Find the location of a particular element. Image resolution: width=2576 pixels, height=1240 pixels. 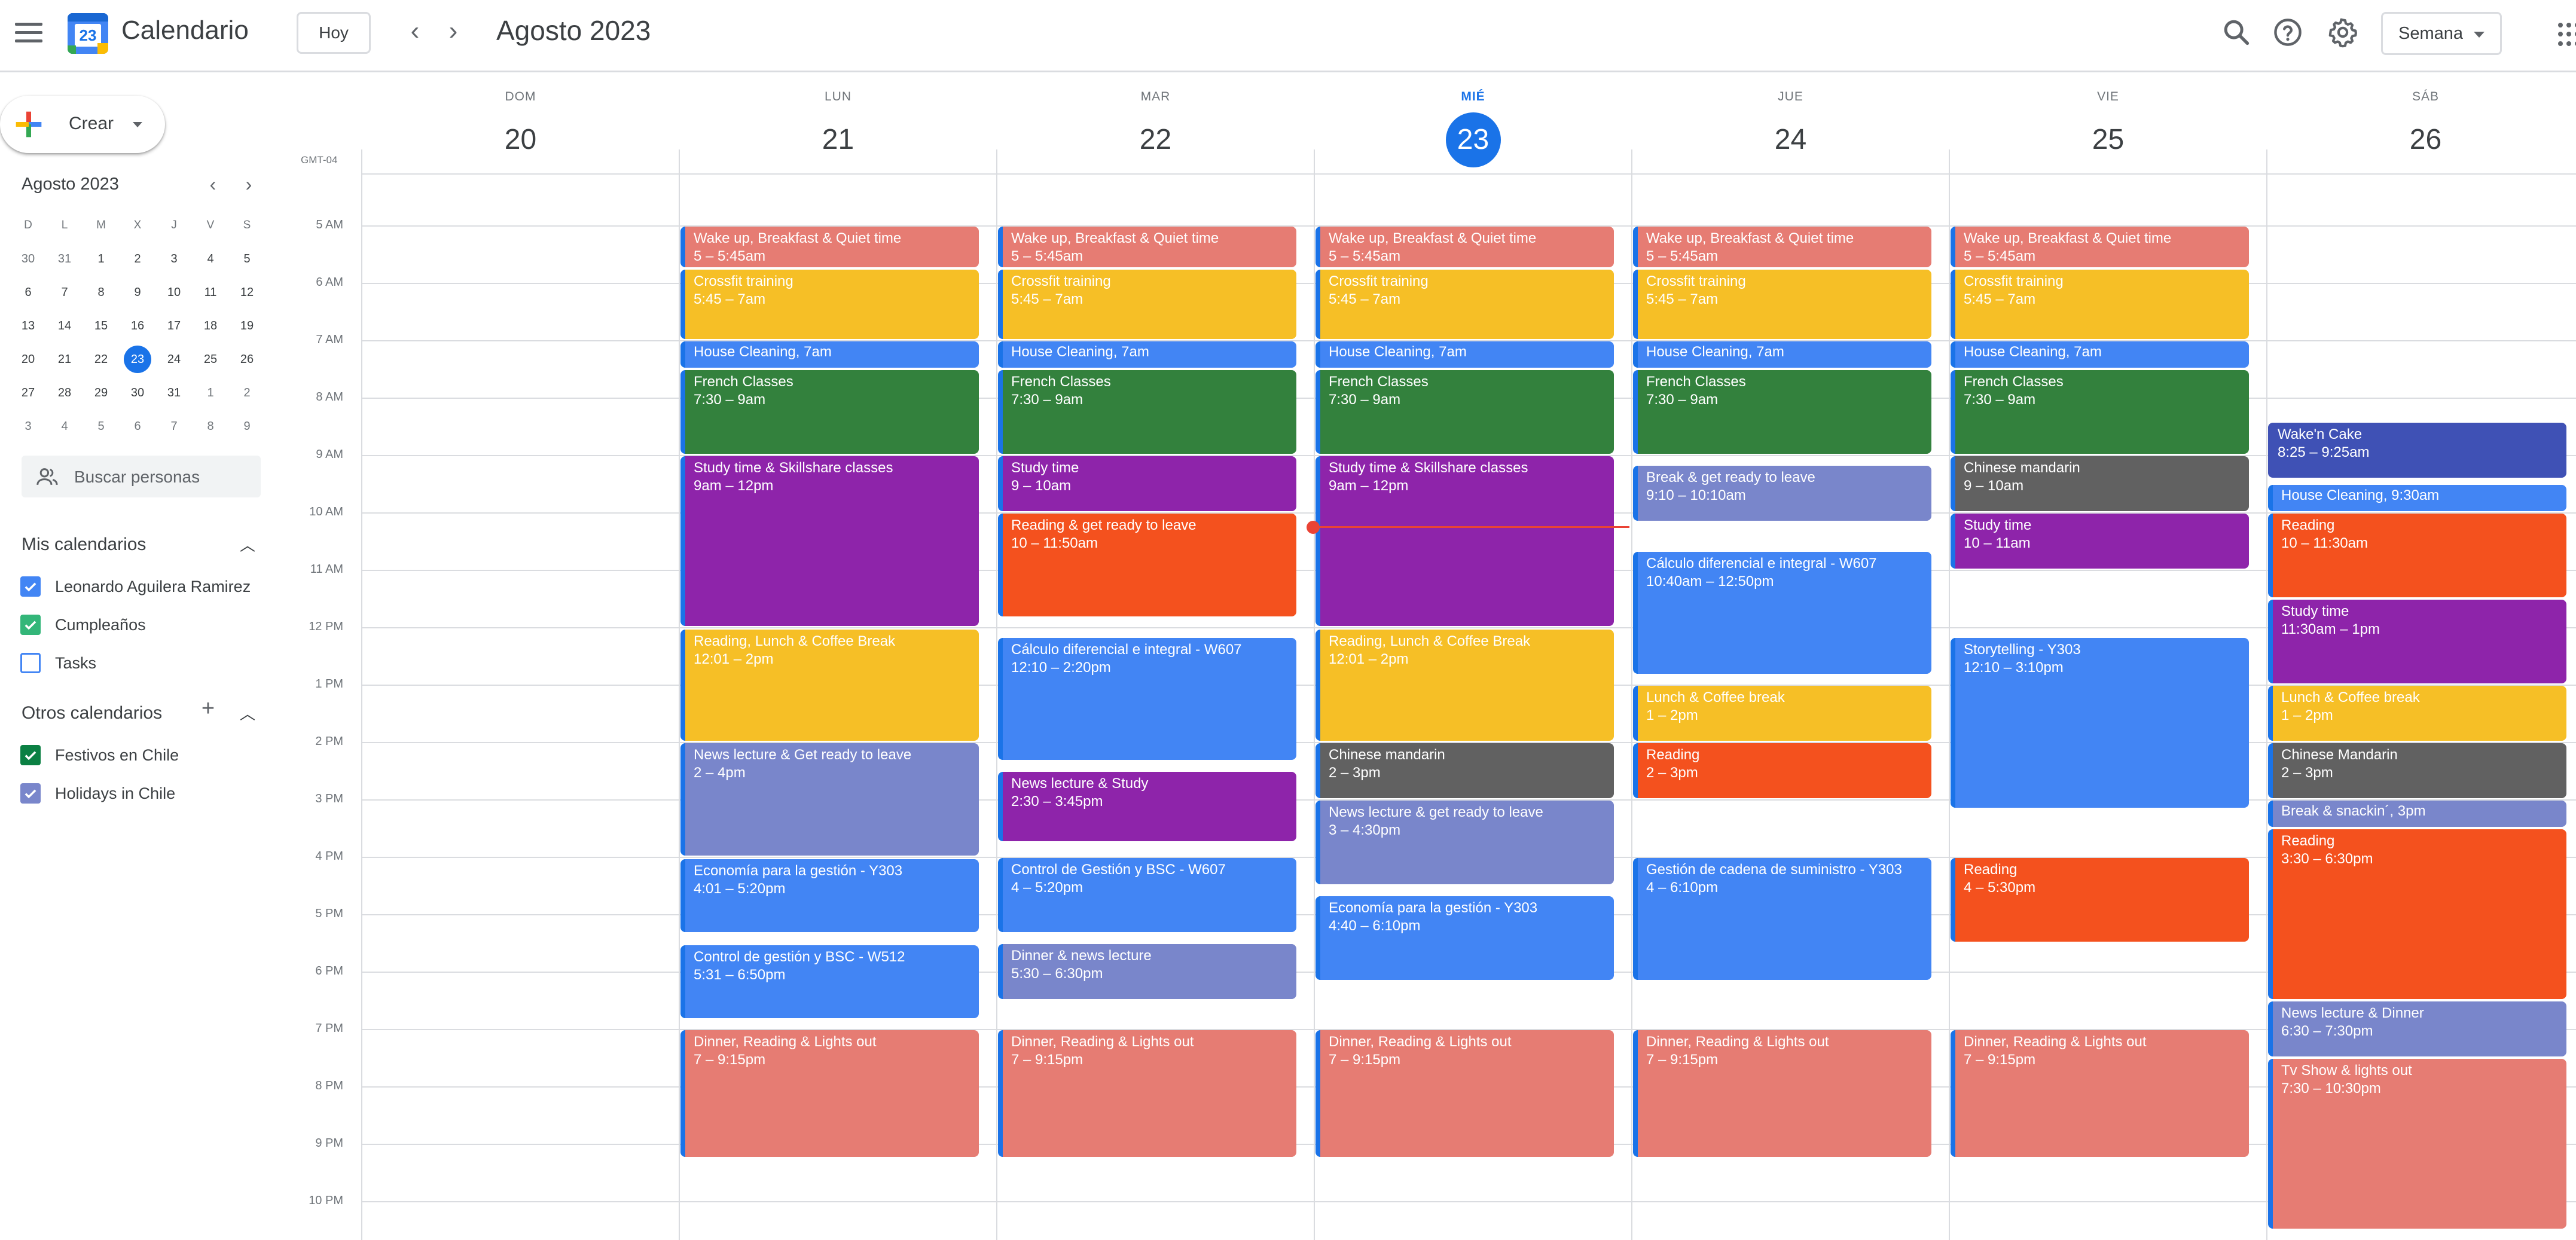

calendar-event: Chinese Mandarin 2 – 3pm is located at coordinates (2417, 770).